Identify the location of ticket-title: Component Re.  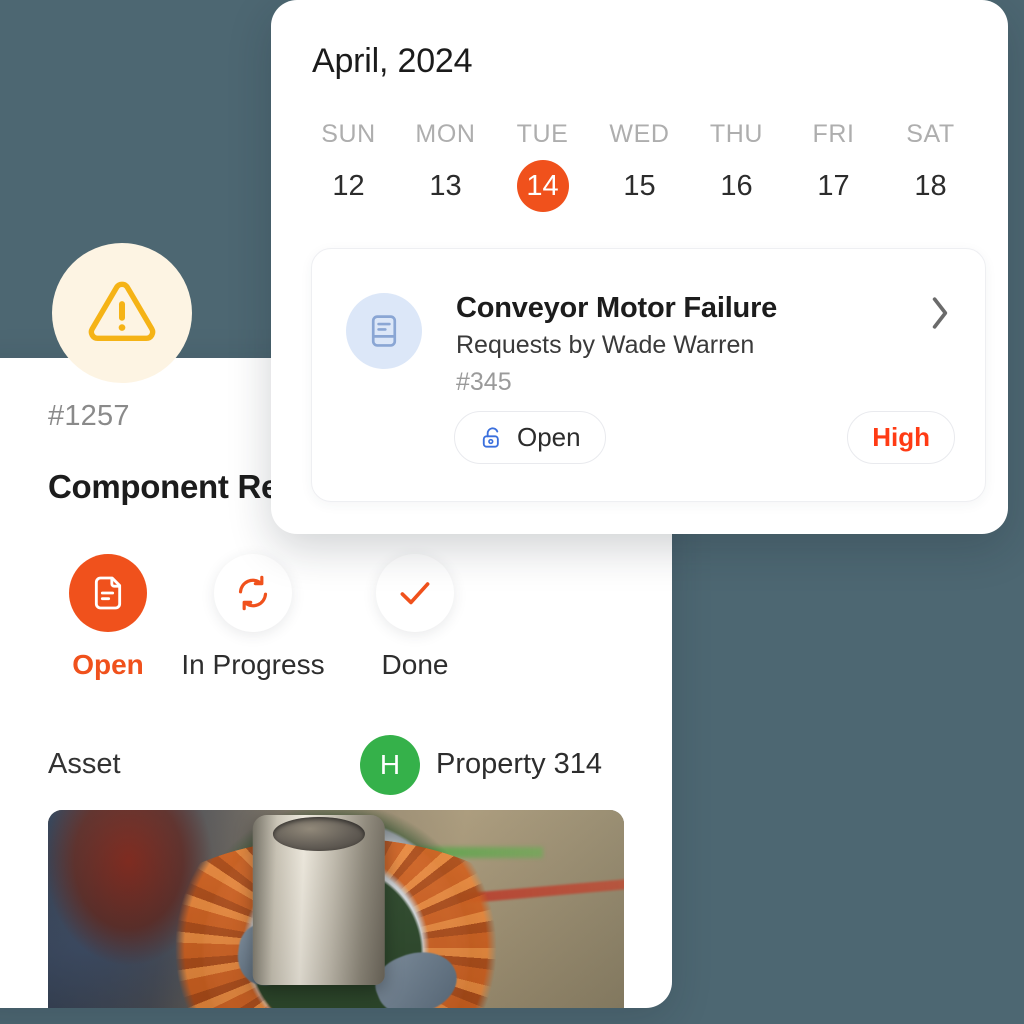
(164, 486).